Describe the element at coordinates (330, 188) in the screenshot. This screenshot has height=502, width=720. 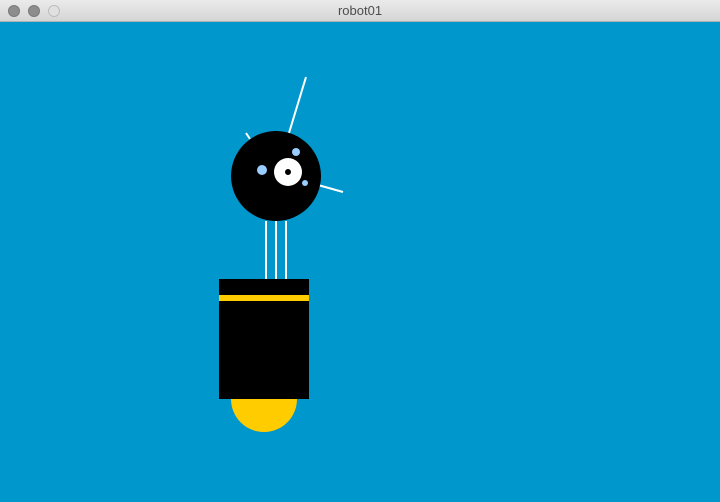
I see `antenna-right` at that location.